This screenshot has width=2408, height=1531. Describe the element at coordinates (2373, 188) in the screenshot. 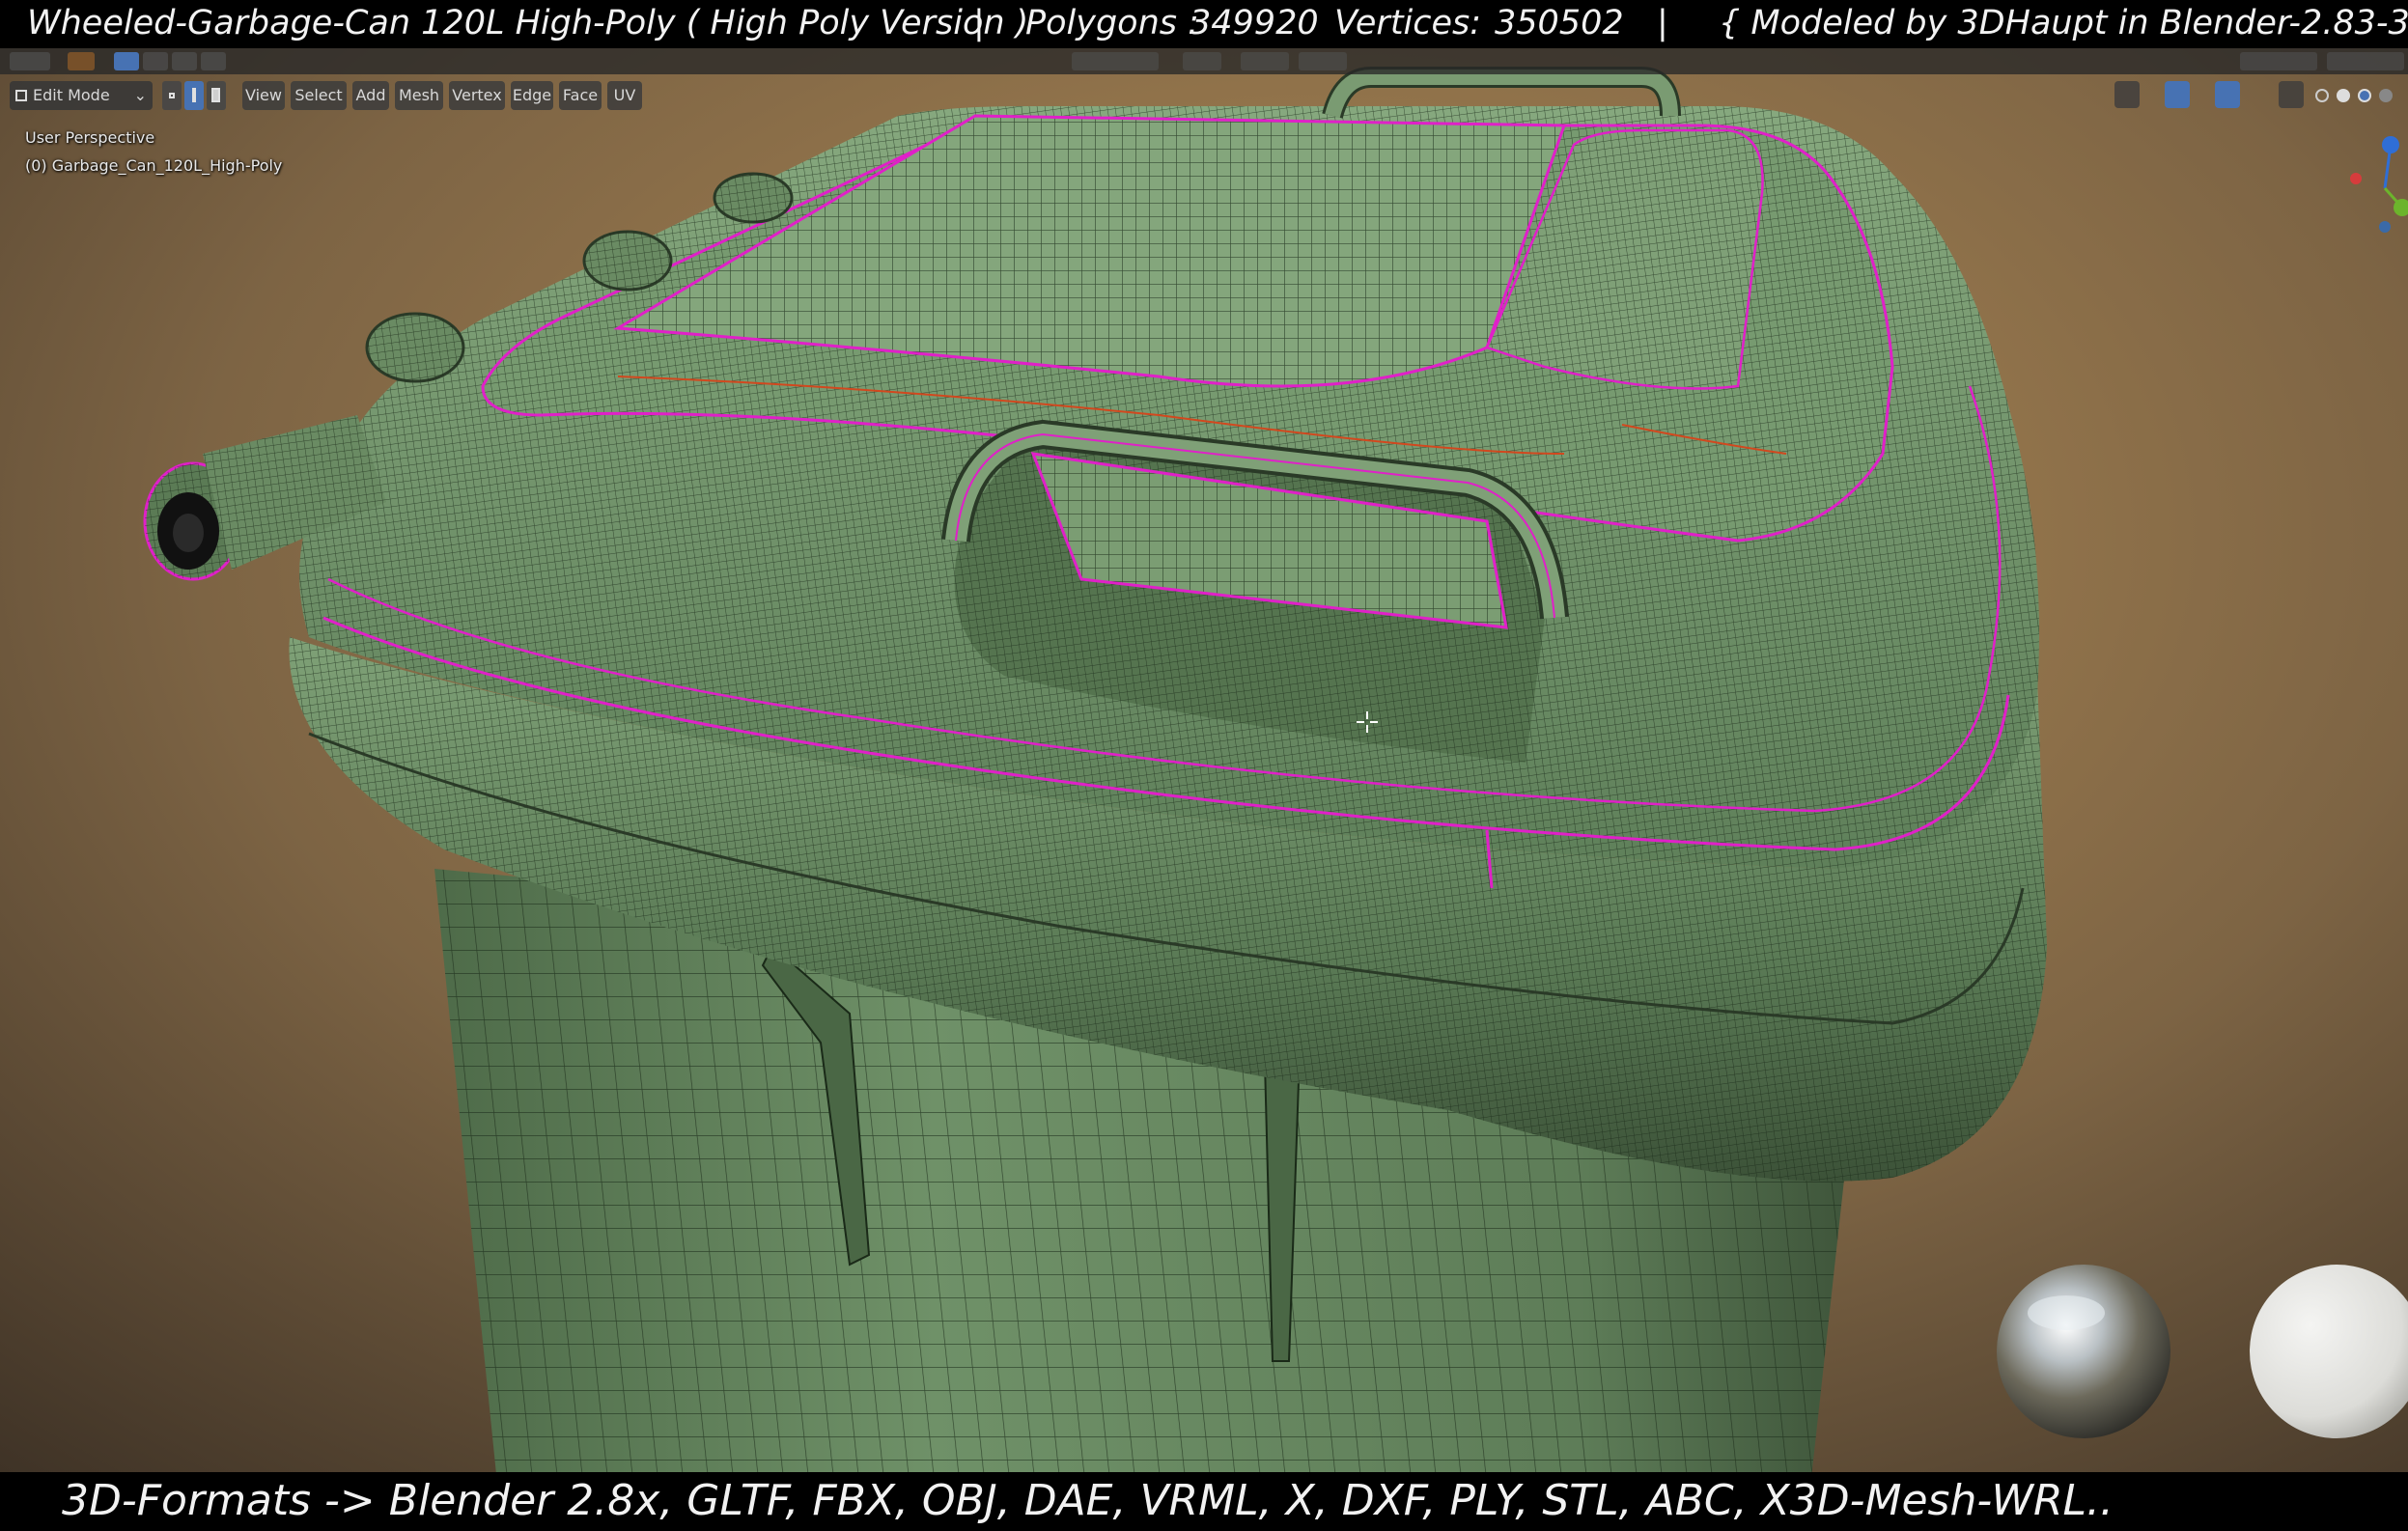

I see `navigation-gizmo-icon` at that location.